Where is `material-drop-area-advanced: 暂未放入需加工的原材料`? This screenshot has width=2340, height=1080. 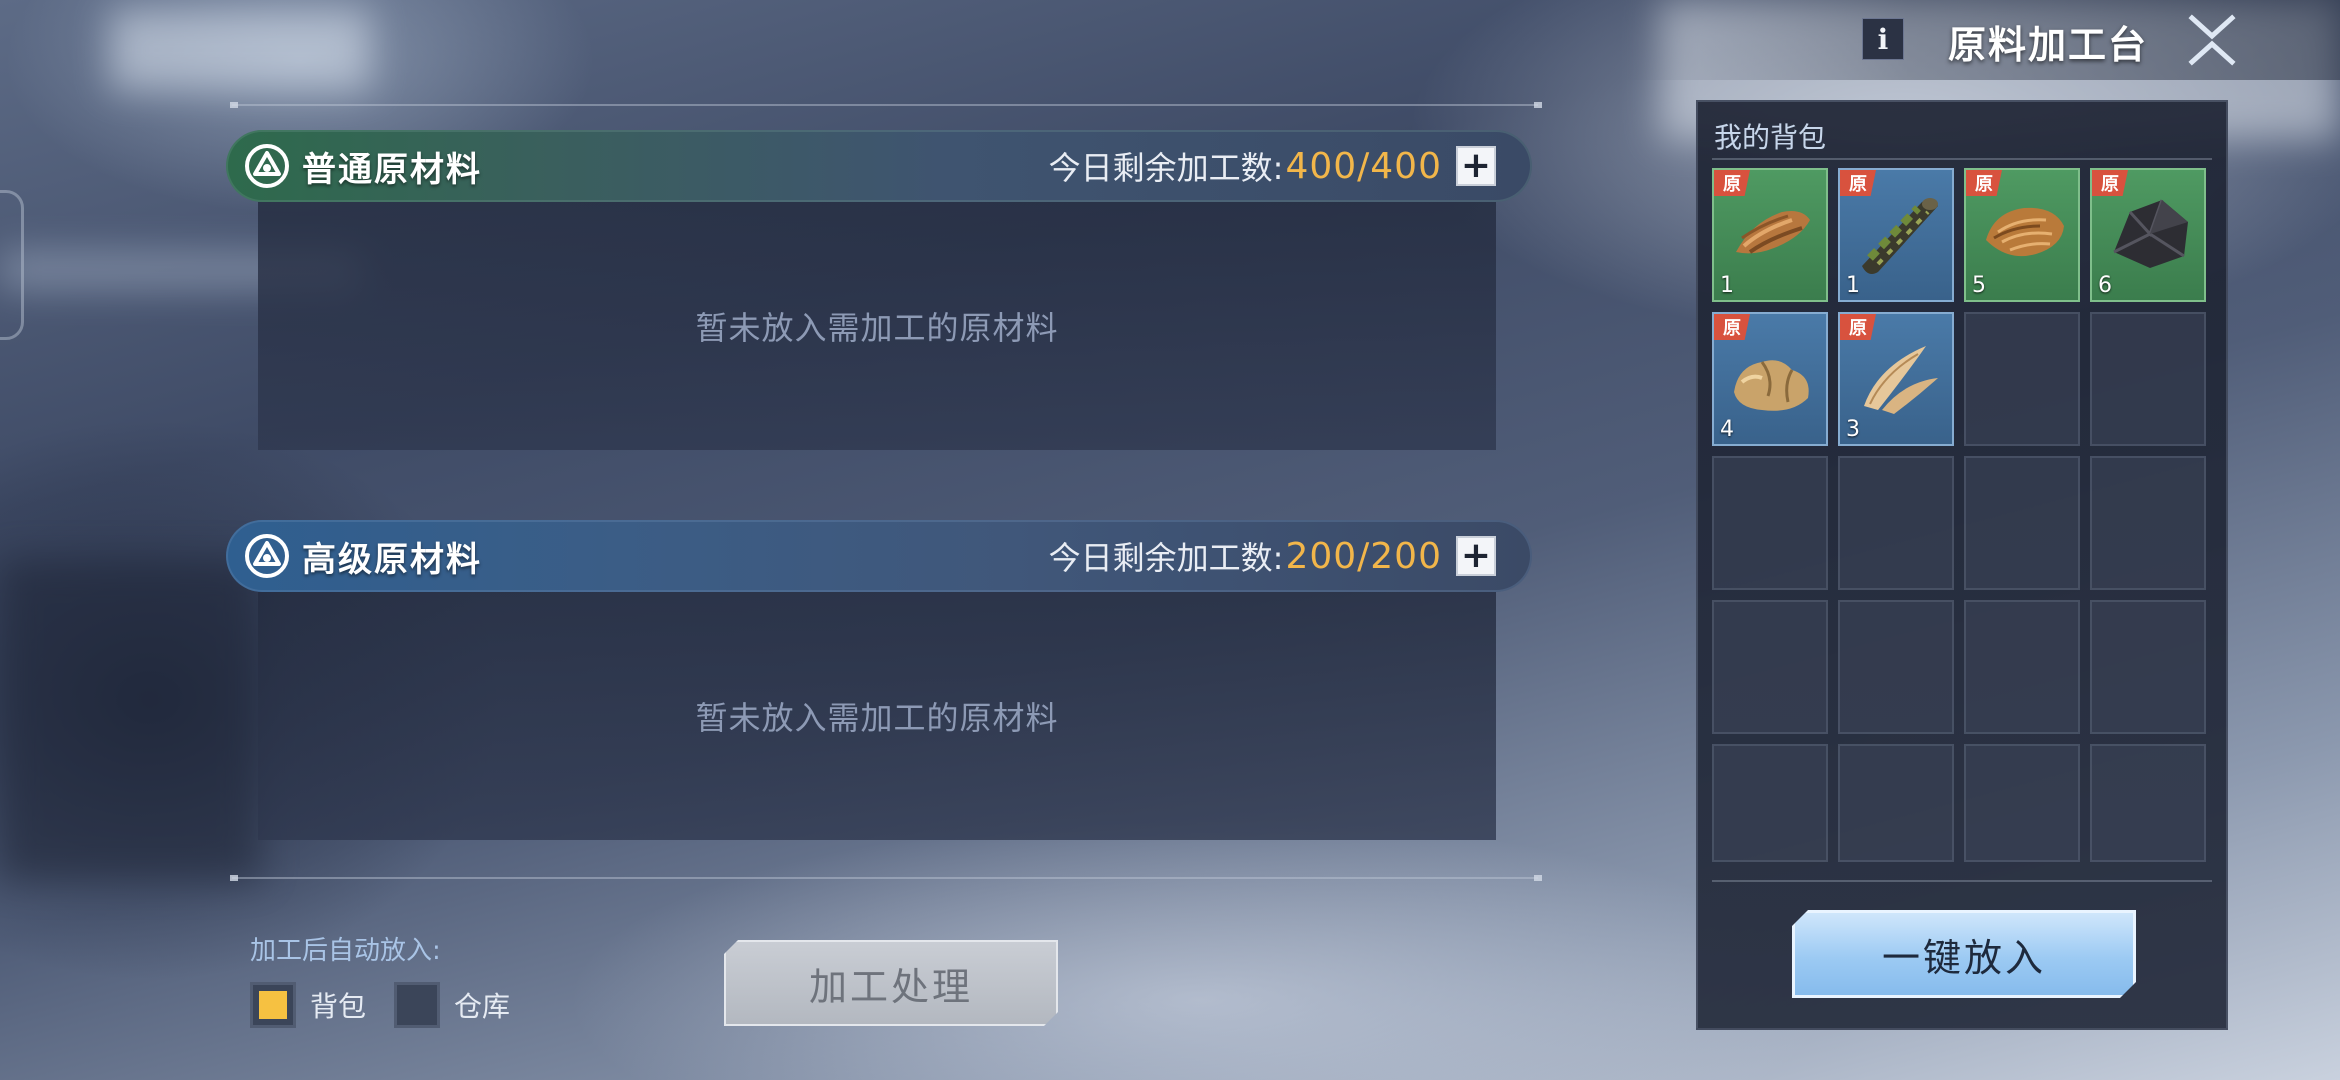
material-drop-area-advanced: 暂未放入需加工的原材料 is located at coordinates (877, 716).